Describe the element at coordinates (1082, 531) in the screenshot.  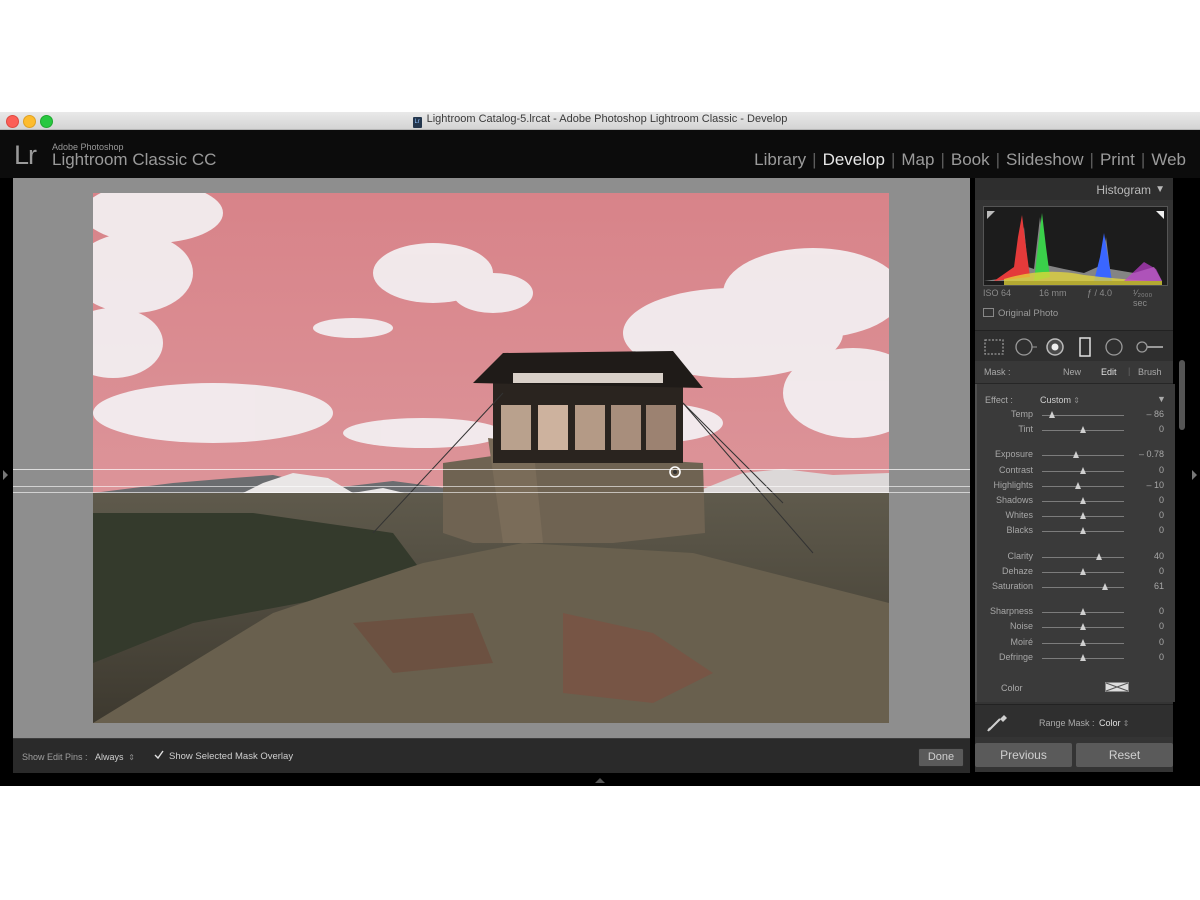
I see `slider-knob-blacks` at that location.